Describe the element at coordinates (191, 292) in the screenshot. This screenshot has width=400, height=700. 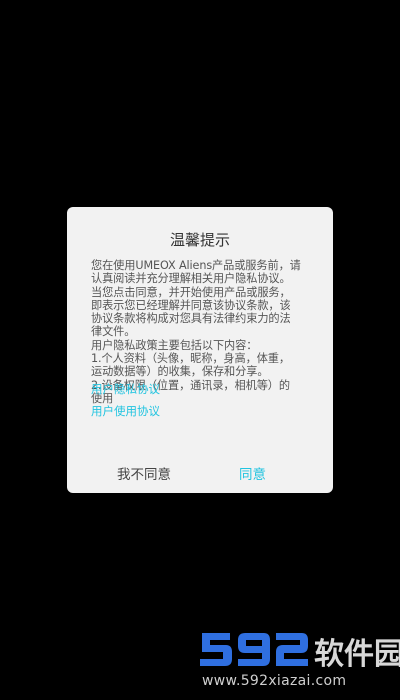
I see `body-line: 当您点击同意，并开始使用产品或服务，` at that location.